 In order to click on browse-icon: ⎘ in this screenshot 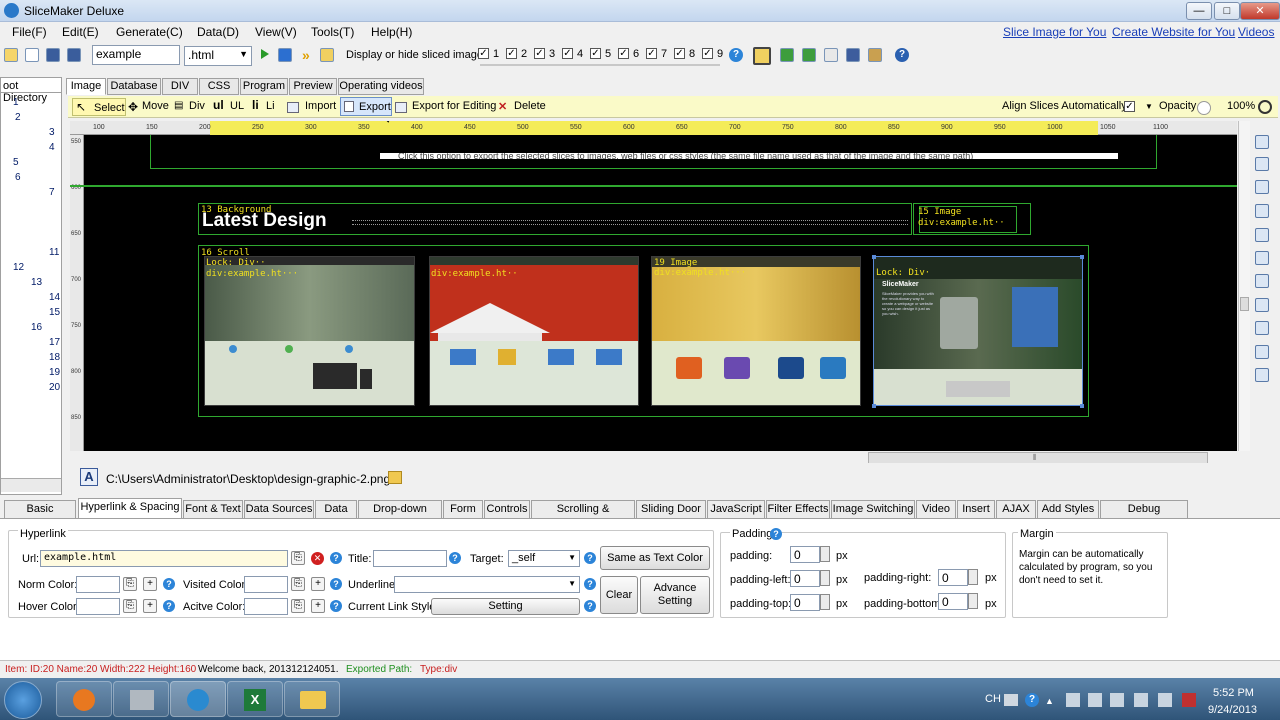, I will do `click(298, 558)`.